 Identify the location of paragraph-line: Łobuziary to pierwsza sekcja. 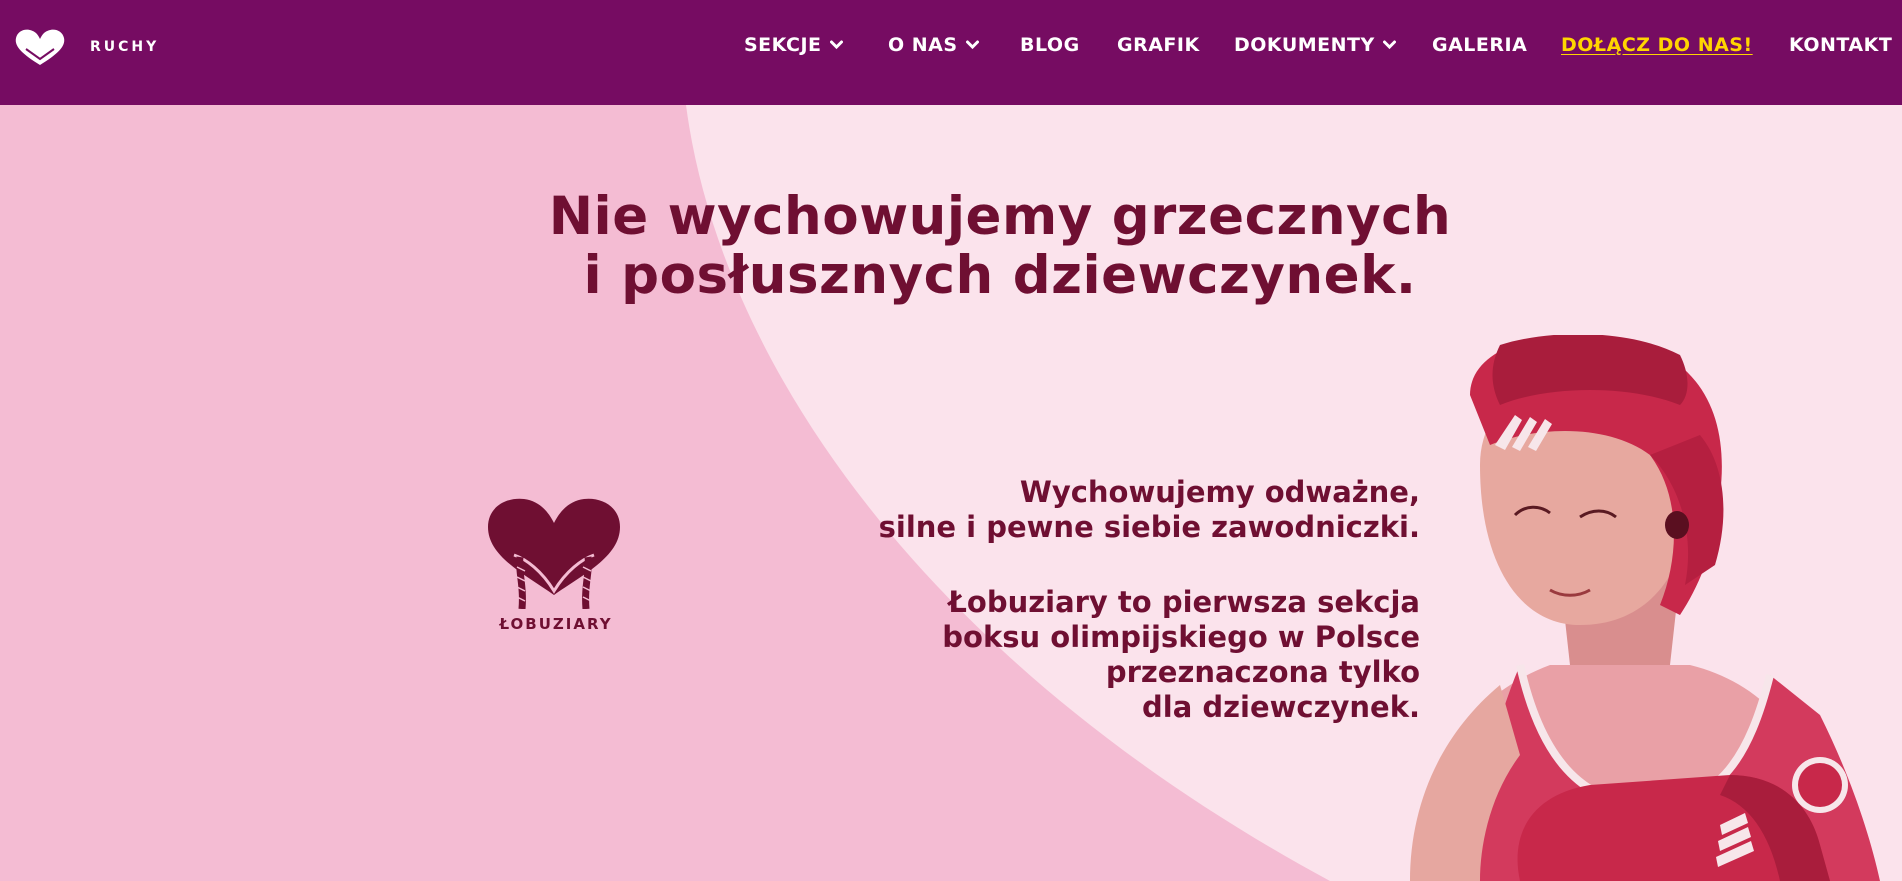
(1184, 602).